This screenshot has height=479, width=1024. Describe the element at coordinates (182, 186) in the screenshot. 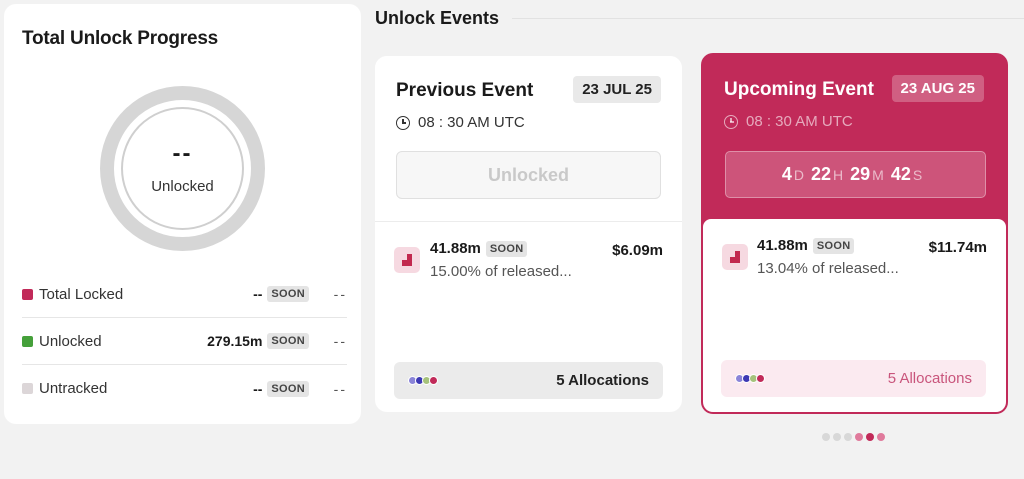

I see `progress-label: Unlocked` at that location.